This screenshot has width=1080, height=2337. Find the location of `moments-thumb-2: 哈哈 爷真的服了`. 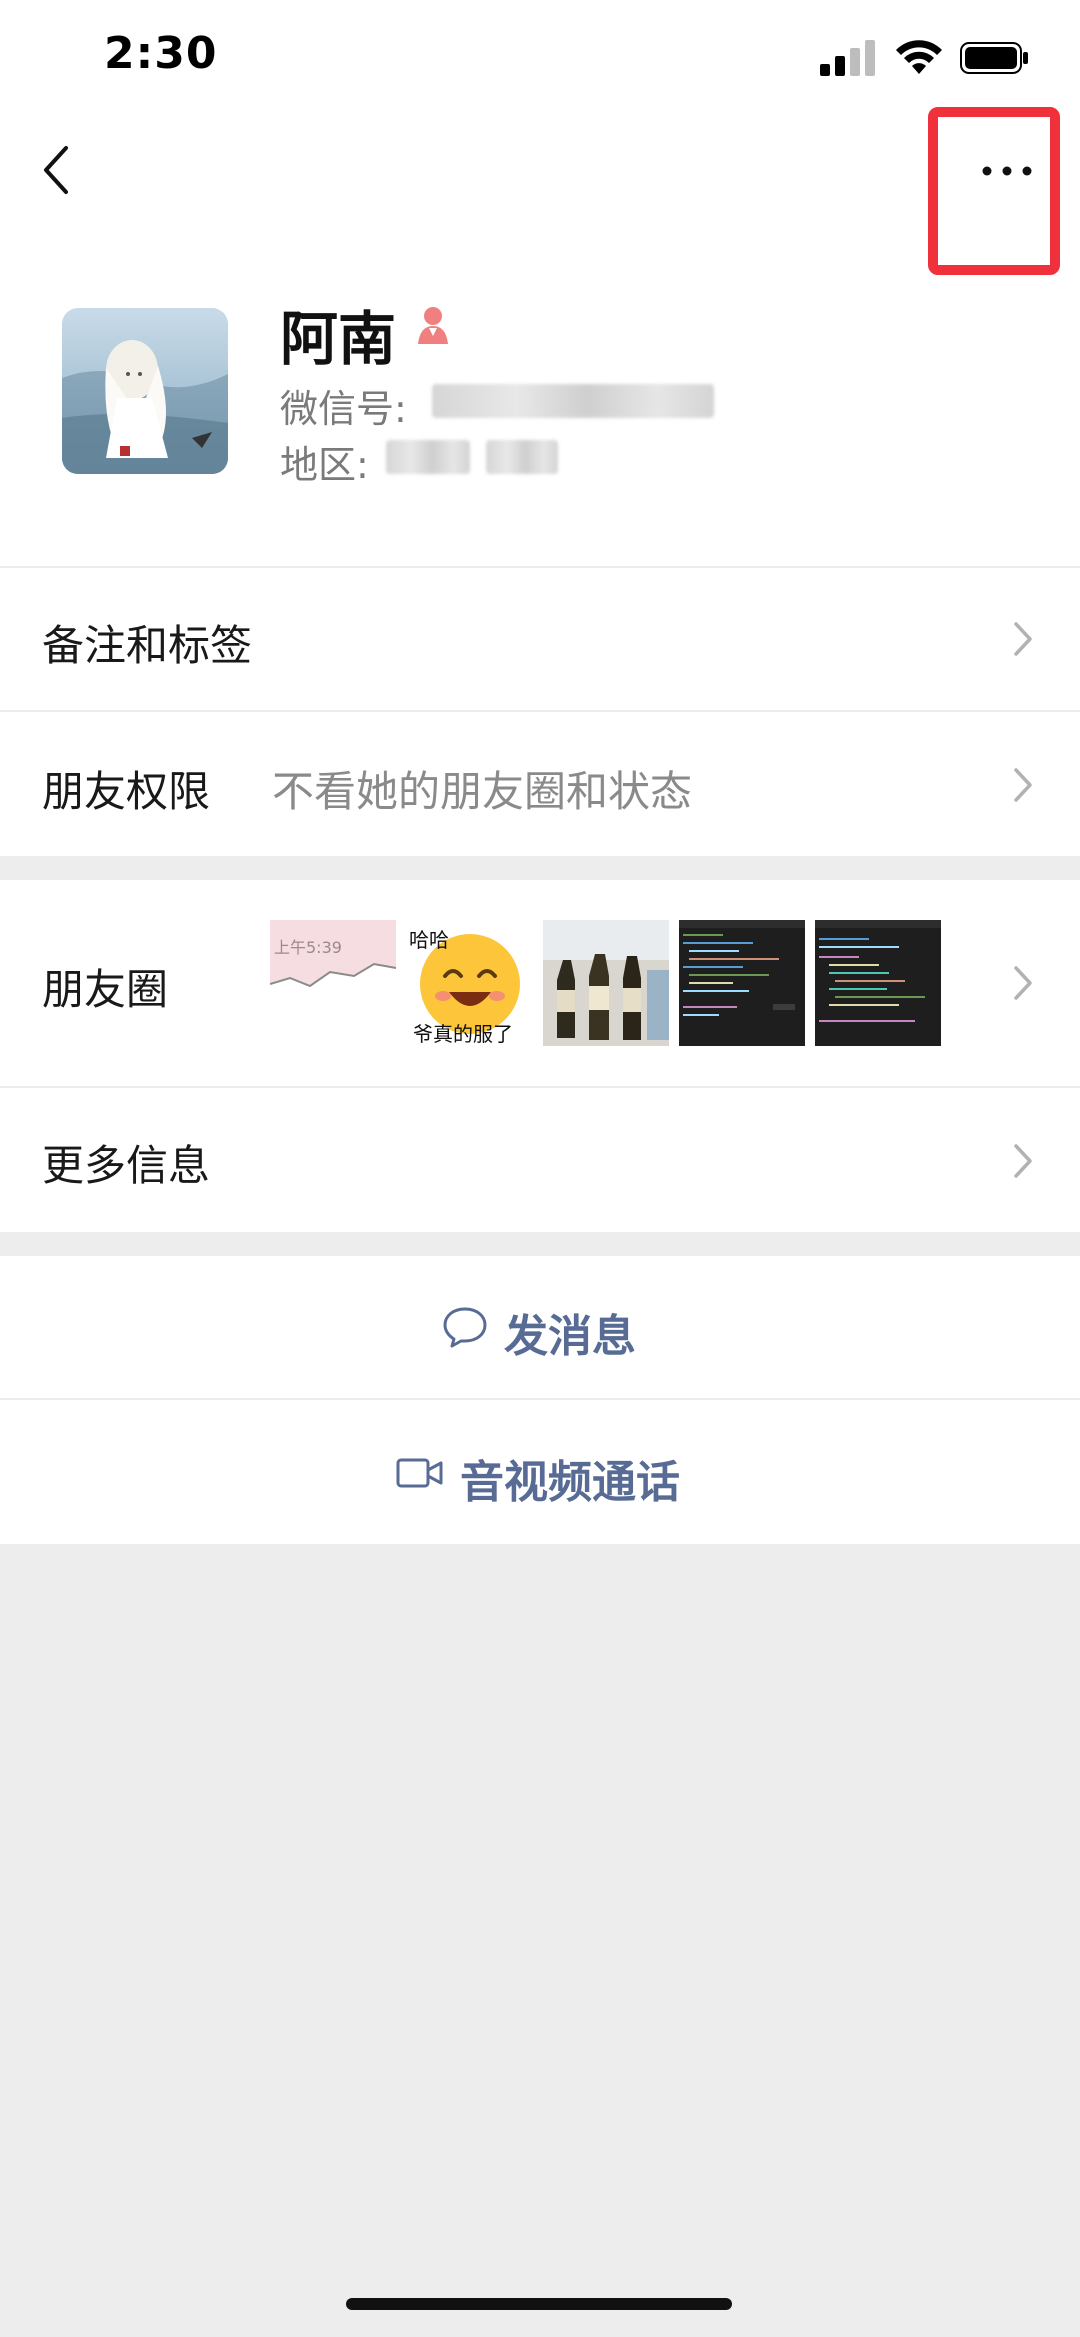

moments-thumb-2: 哈哈 爷真的服了 is located at coordinates (470, 983).